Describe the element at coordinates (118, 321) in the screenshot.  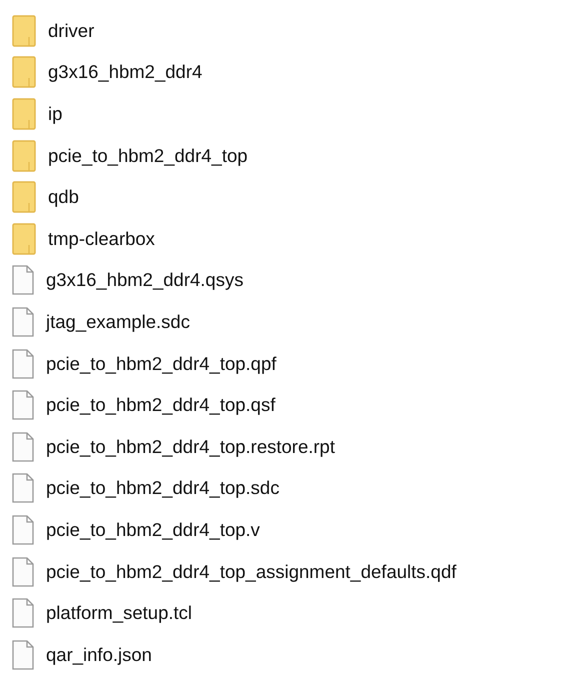
I see `file-name: jtag_example.sdc` at that location.